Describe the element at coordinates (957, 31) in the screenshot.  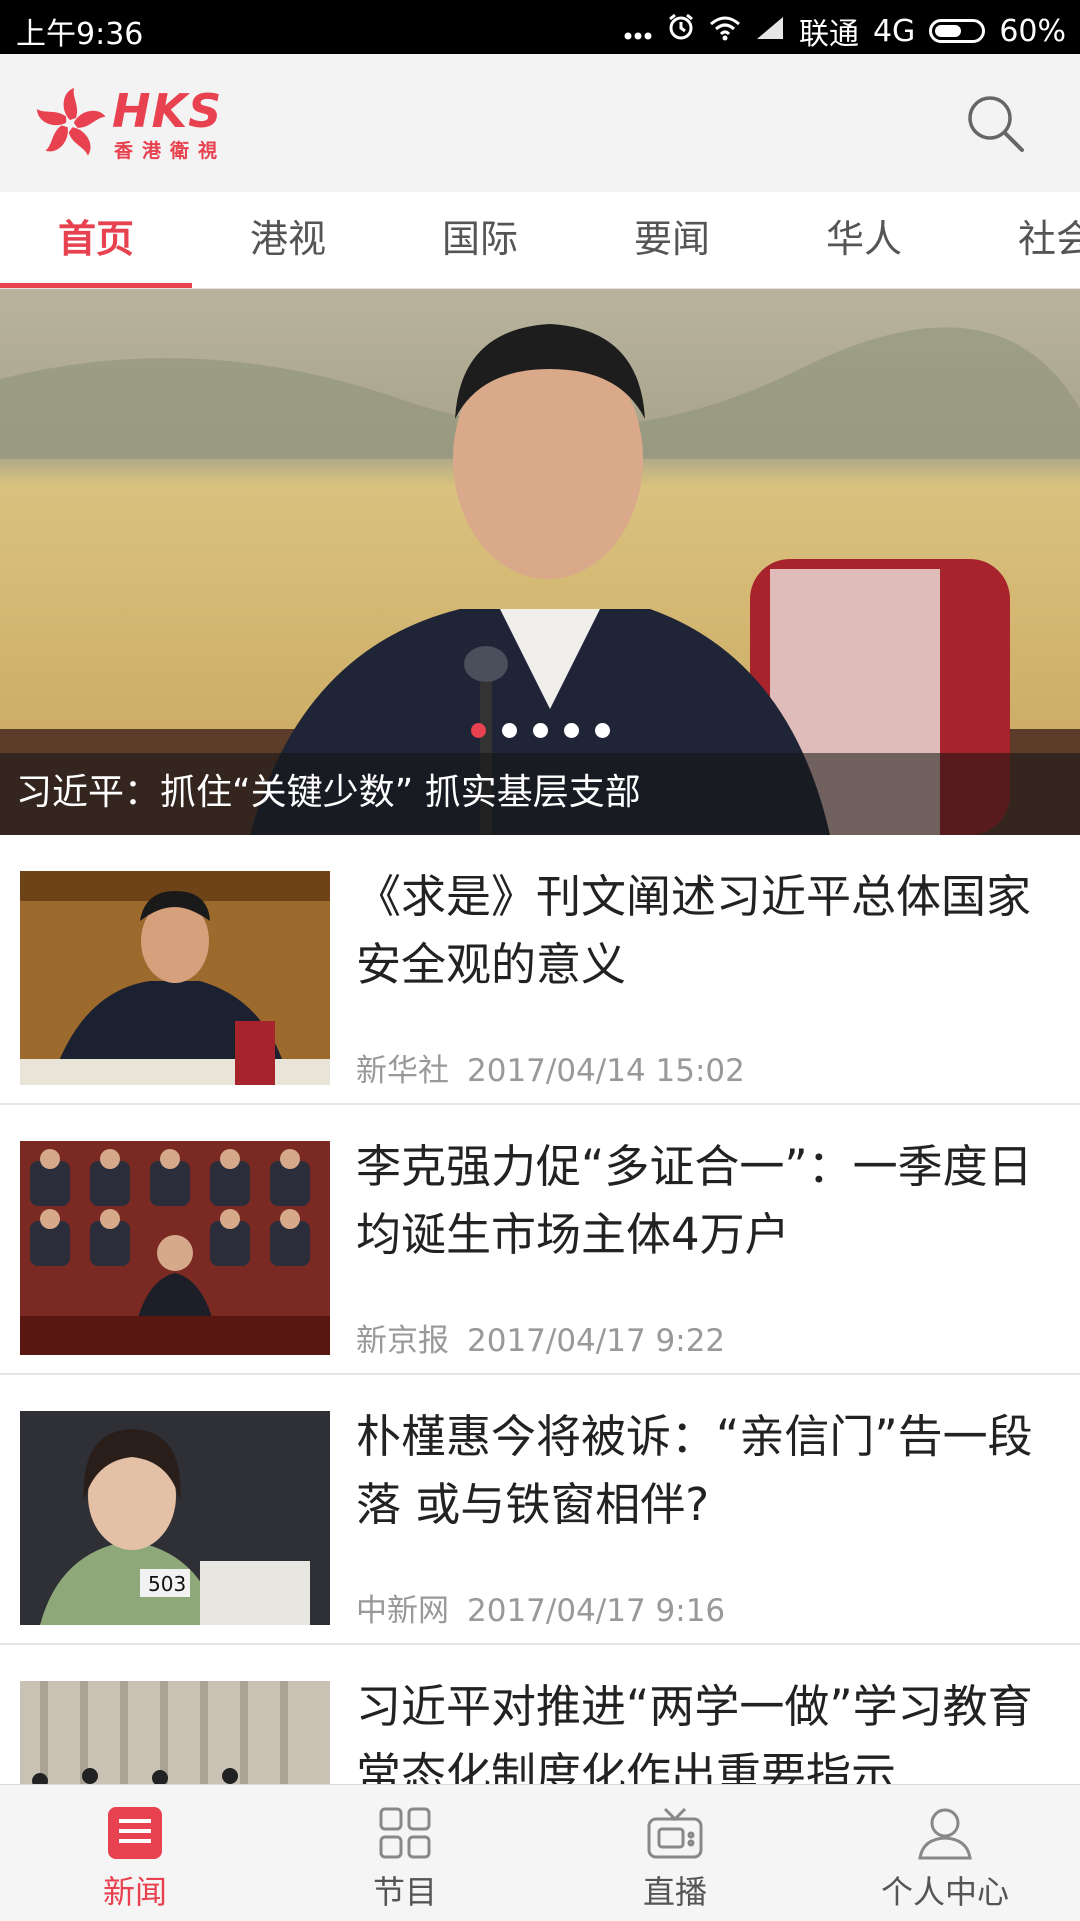
I see `battery-icon` at that location.